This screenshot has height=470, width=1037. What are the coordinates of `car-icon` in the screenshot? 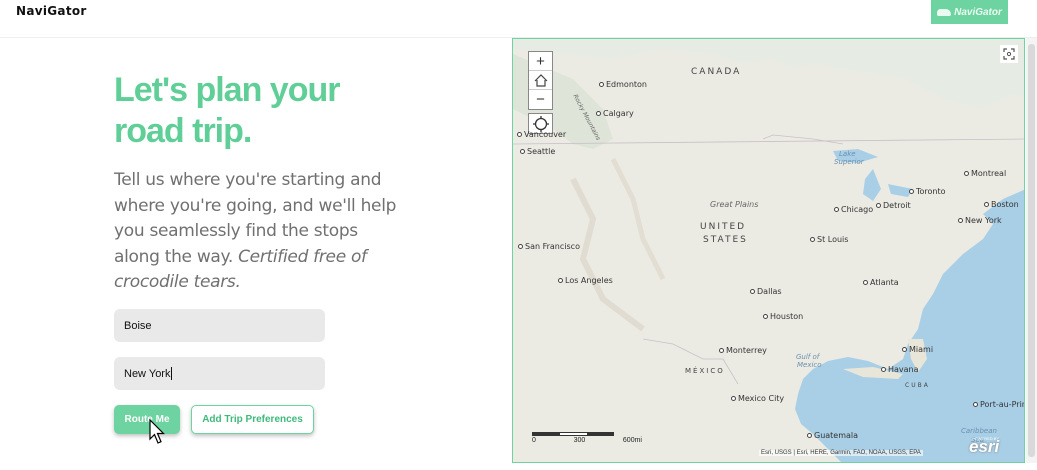 It's located at (944, 12).